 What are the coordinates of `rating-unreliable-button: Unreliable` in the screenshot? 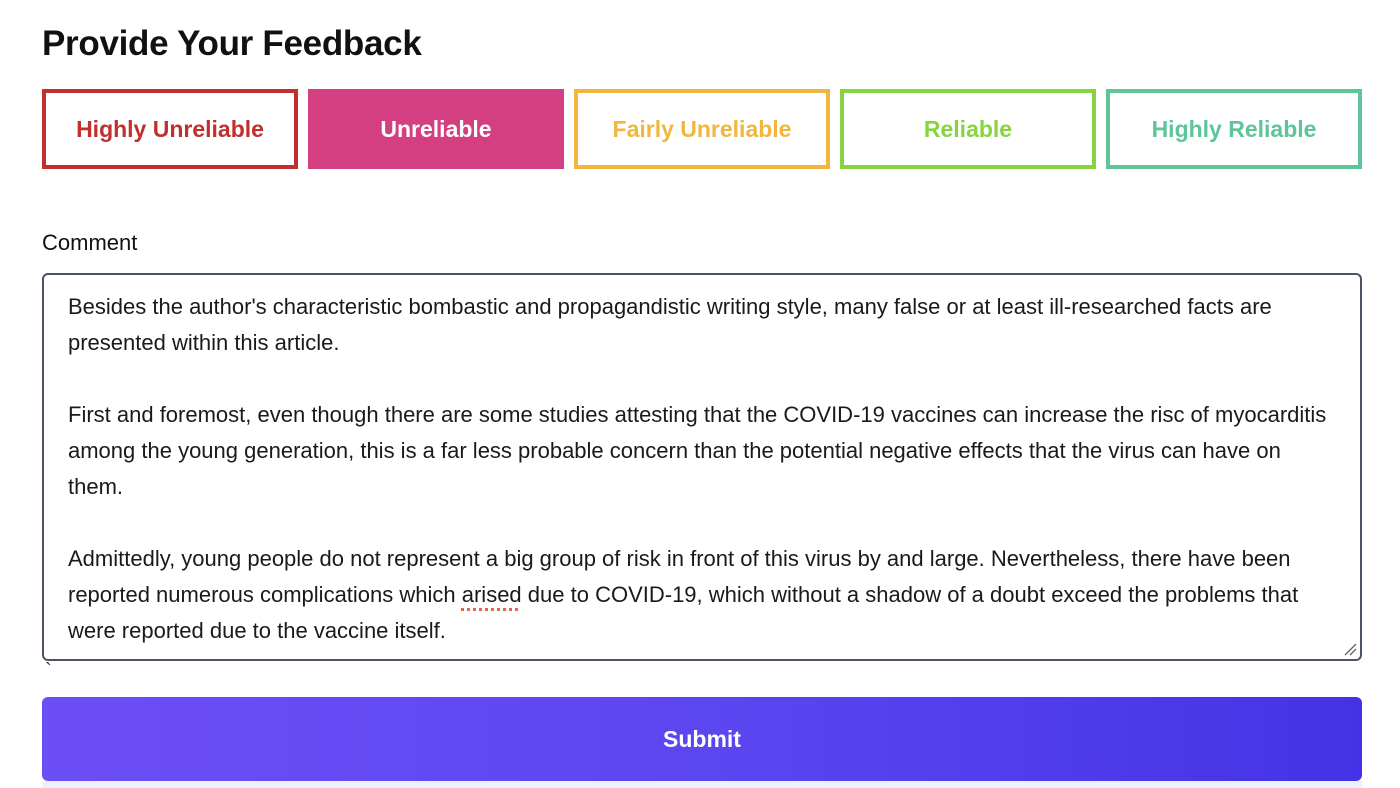 It's located at (436, 129).